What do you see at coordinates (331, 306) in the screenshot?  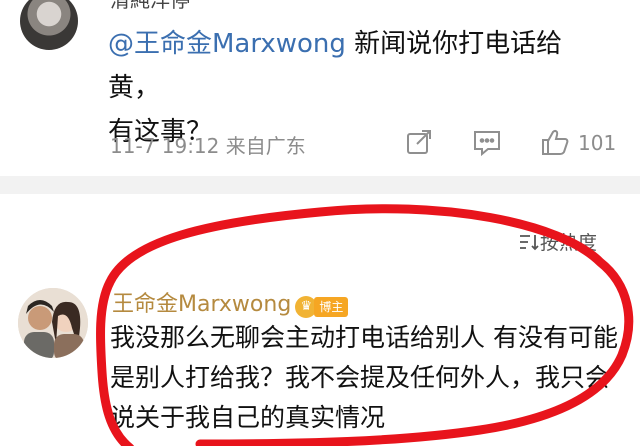 I see `blogger-badge-label: 博主` at bounding box center [331, 306].